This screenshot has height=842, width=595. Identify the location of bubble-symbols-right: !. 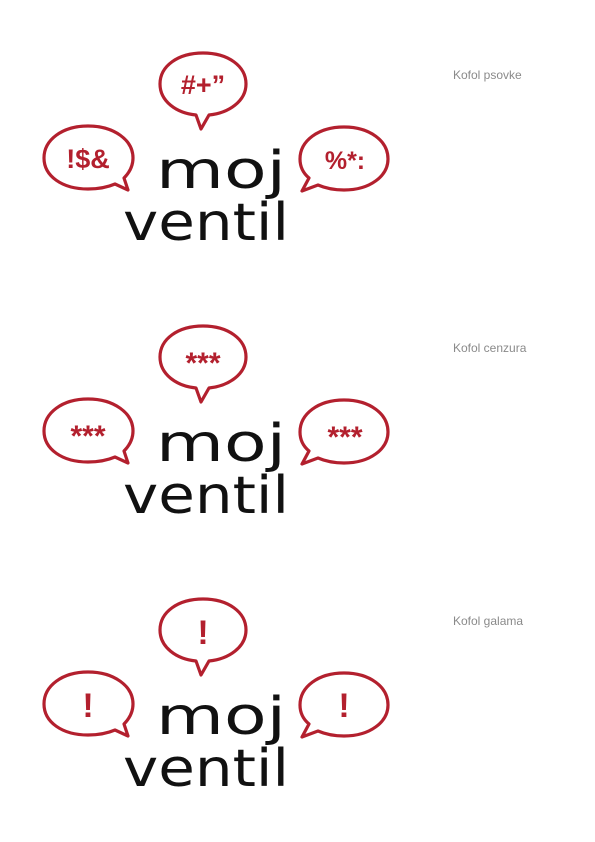
(343, 706).